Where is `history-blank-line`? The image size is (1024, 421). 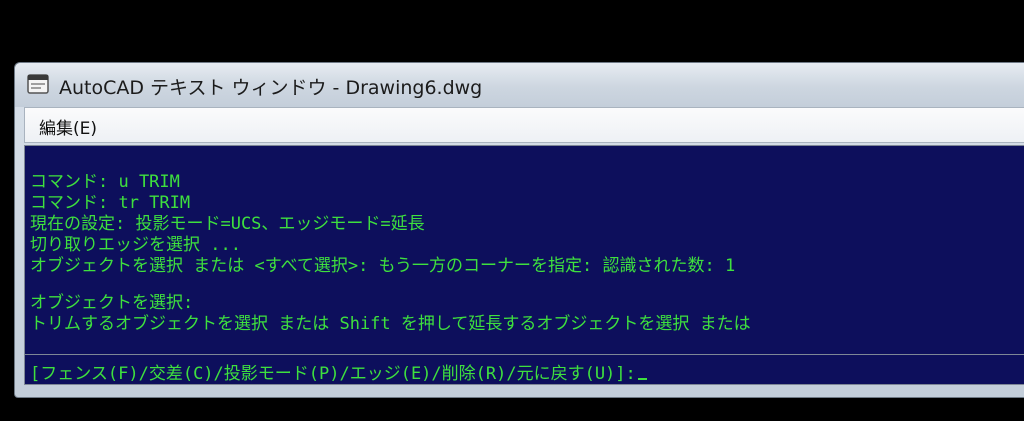 history-blank-line is located at coordinates (390, 285).